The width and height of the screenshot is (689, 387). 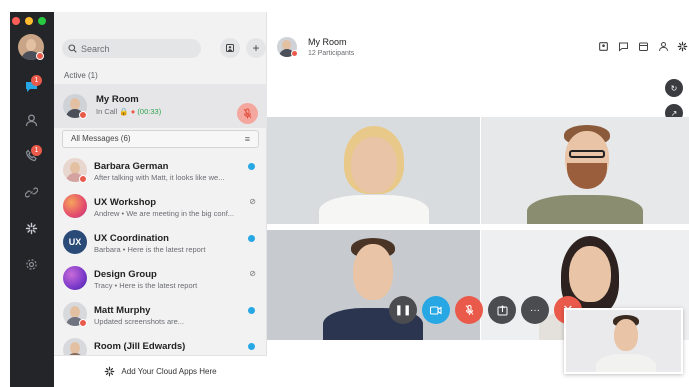 I want to click on message-title: UX Workshop, so click(x=125, y=202).